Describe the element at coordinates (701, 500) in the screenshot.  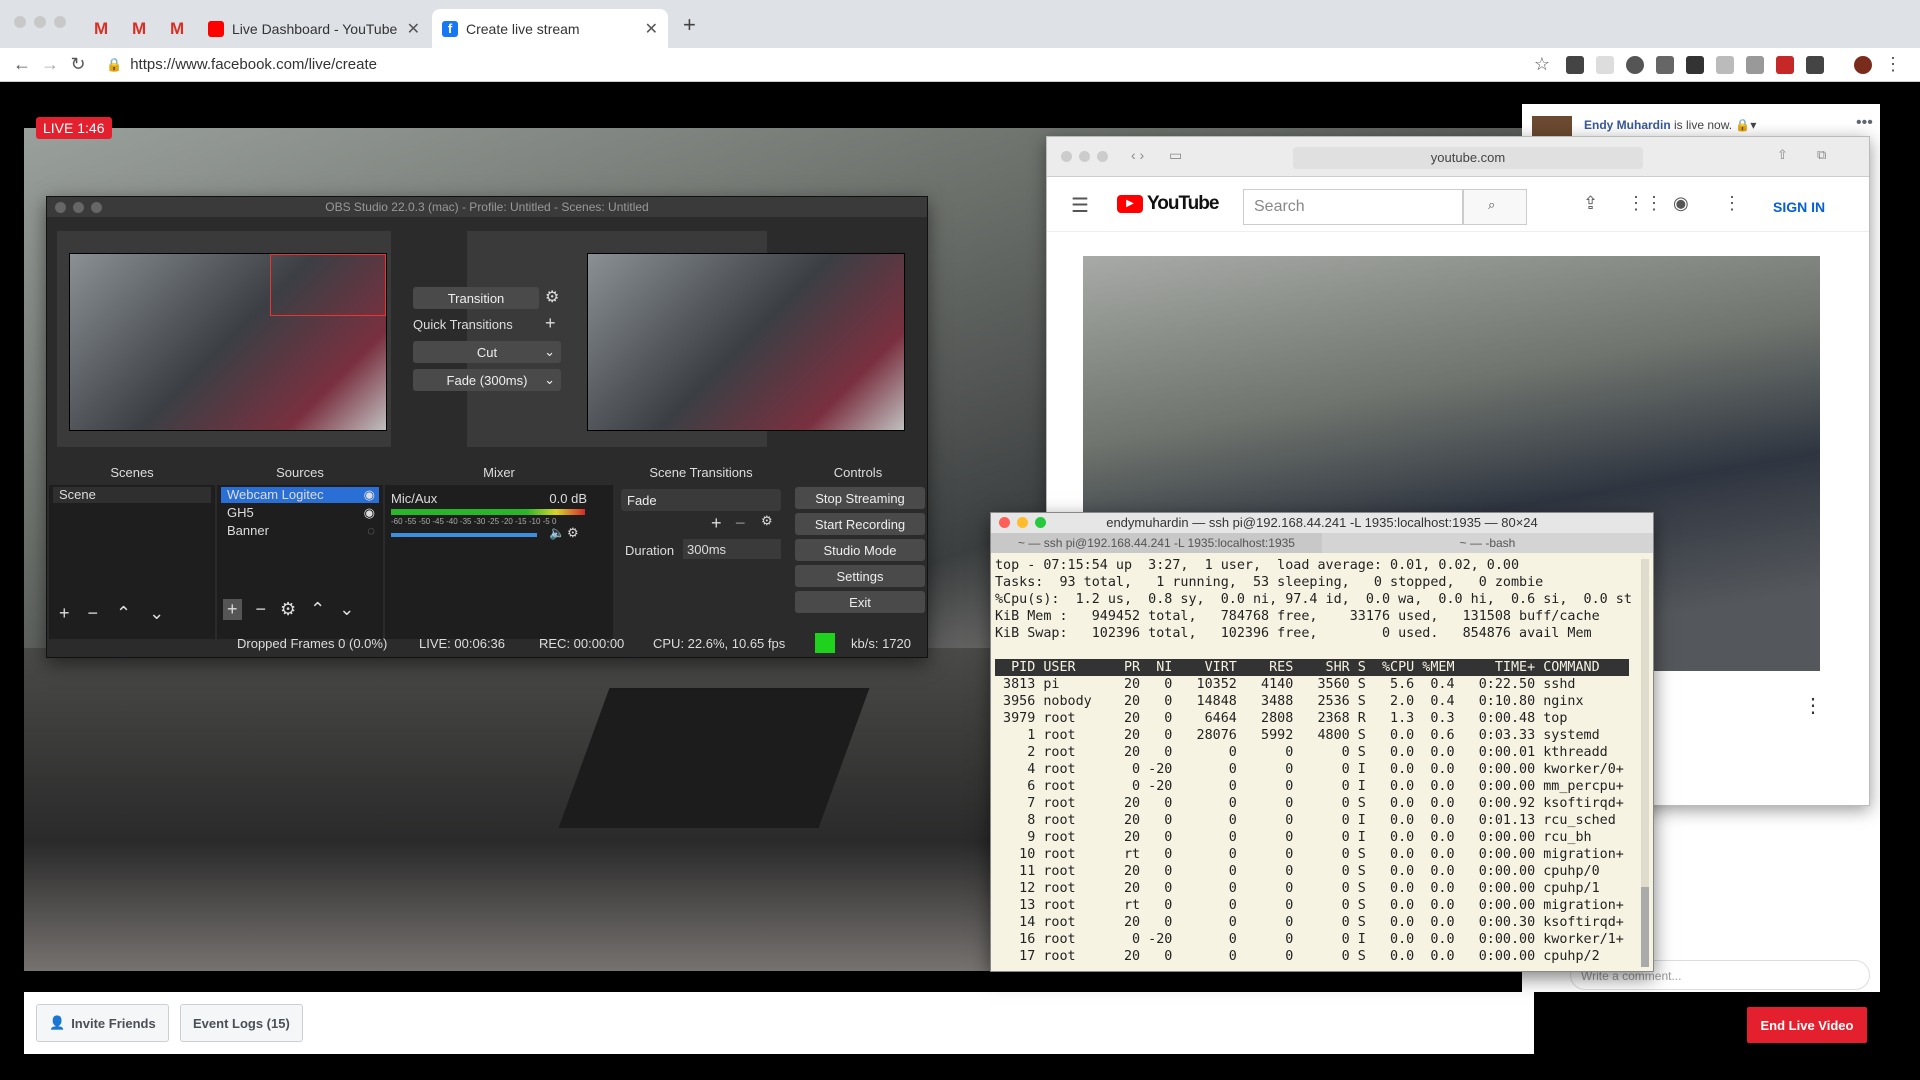
I see `transition-select: Fade` at that location.